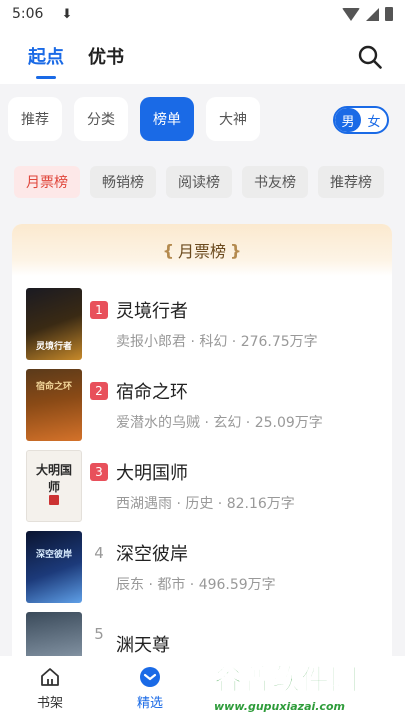 Image resolution: width=405 pixels, height=720 pixels. What do you see at coordinates (54, 324) in the screenshot?
I see `book-cover: 灵境行者` at bounding box center [54, 324].